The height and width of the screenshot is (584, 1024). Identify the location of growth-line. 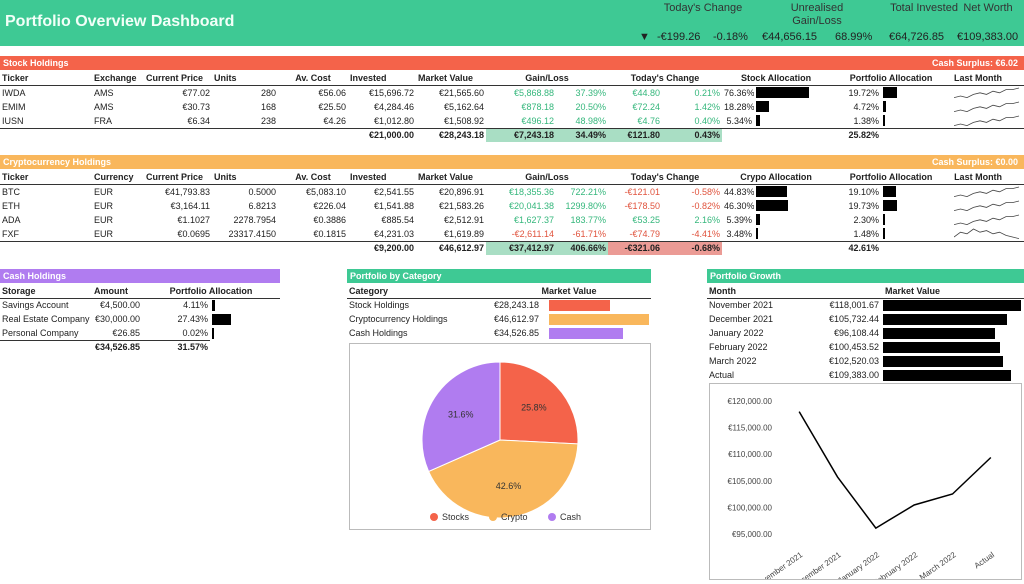
(895, 470).